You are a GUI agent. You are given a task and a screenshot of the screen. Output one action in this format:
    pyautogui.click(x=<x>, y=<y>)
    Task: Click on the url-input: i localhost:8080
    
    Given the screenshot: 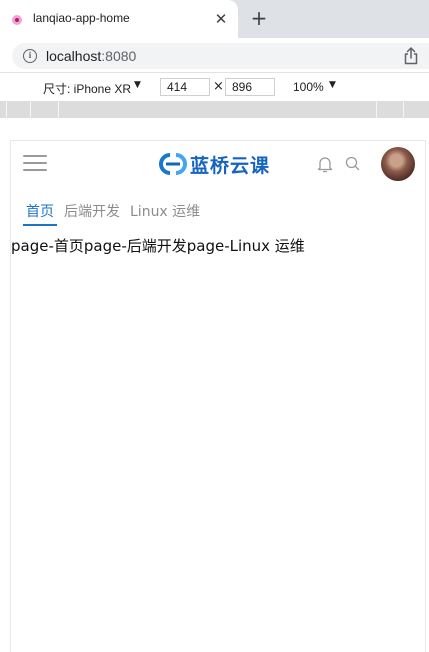 What is the action you would take?
    pyautogui.click(x=220, y=56)
    